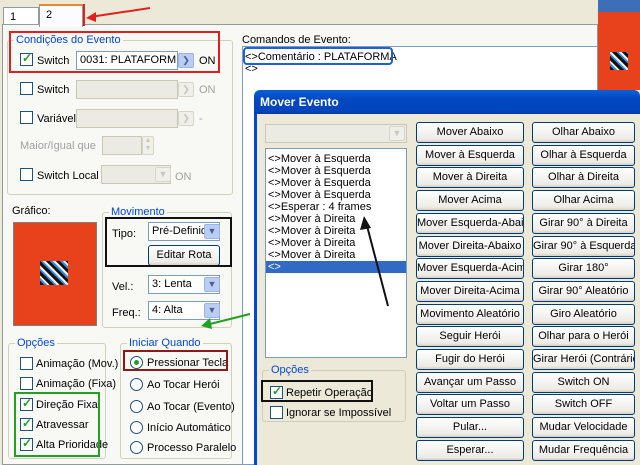 The width and height of the screenshot is (640, 465). I want to click on tab-label: 2, so click(49, 15).